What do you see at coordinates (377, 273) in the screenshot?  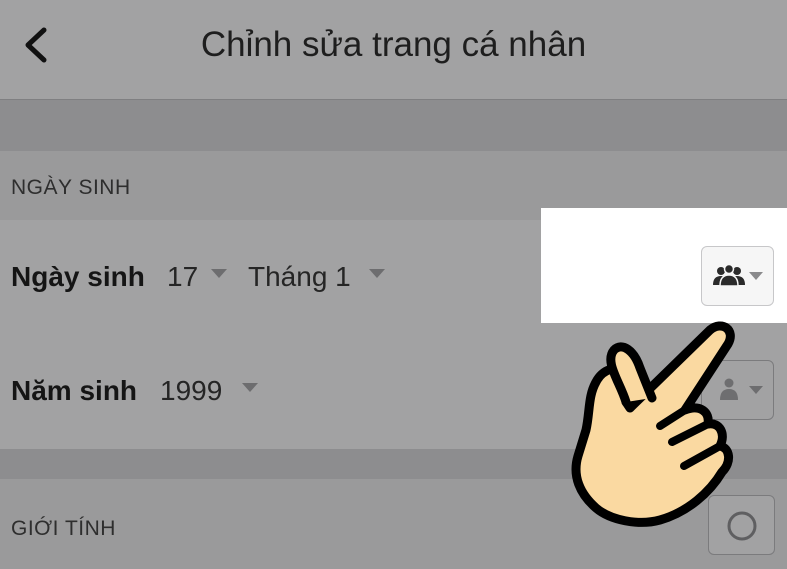 I see `month-caret-icon` at bounding box center [377, 273].